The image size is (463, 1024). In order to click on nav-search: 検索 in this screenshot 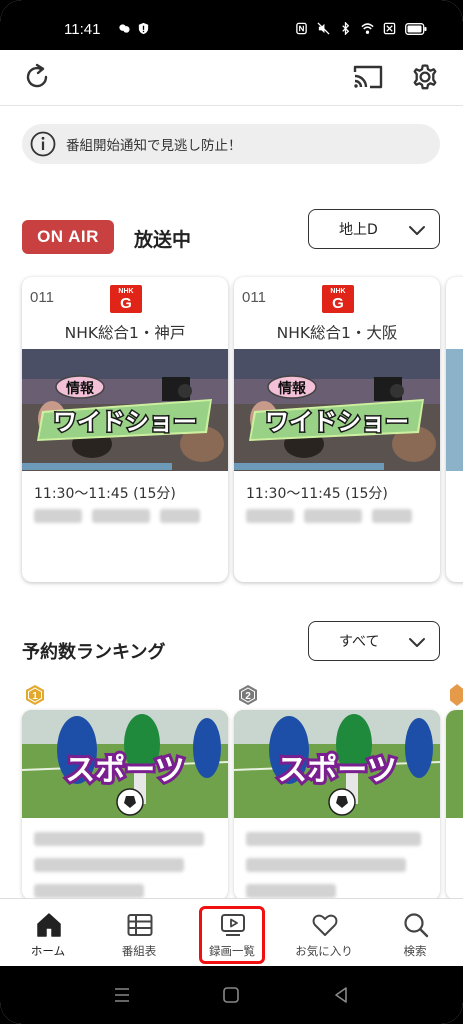, I will do `click(415, 933)`.